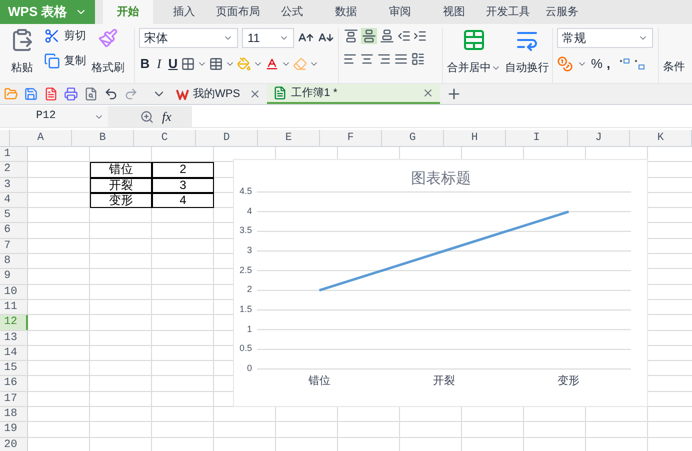  I want to click on row-header: 20, so click(14, 444).